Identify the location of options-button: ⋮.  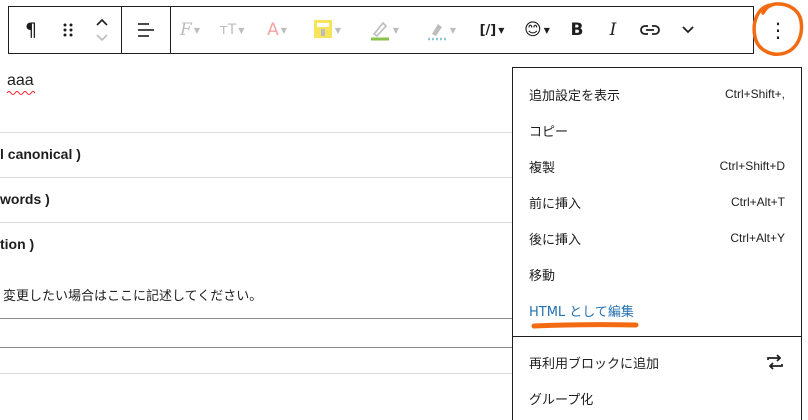
(778, 30).